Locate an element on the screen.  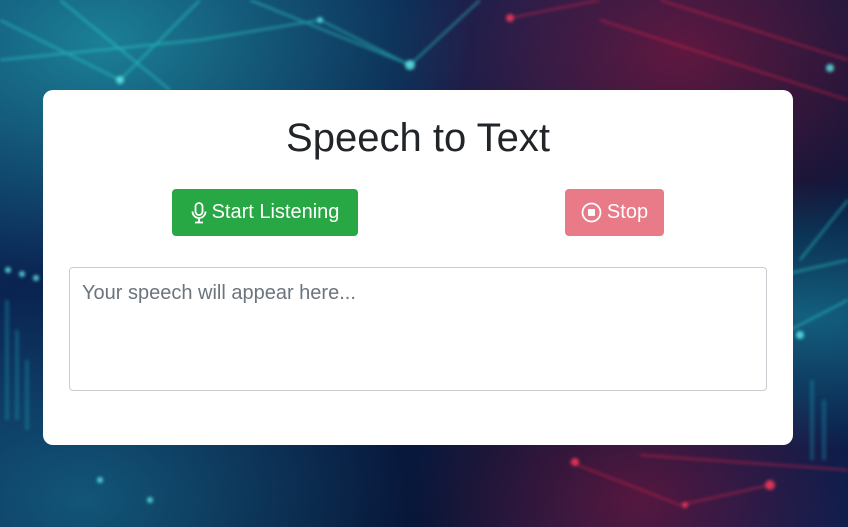
stop-label: Stop is located at coordinates (627, 212).